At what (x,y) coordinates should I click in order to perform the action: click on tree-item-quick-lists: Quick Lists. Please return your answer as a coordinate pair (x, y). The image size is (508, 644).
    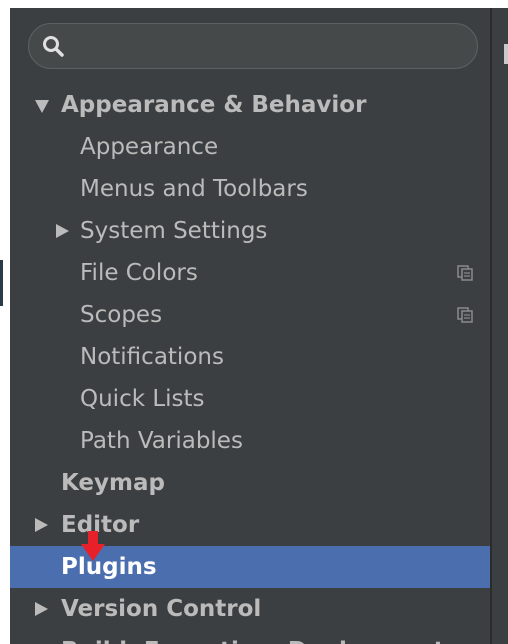
    Looking at the image, I should click on (250, 399).